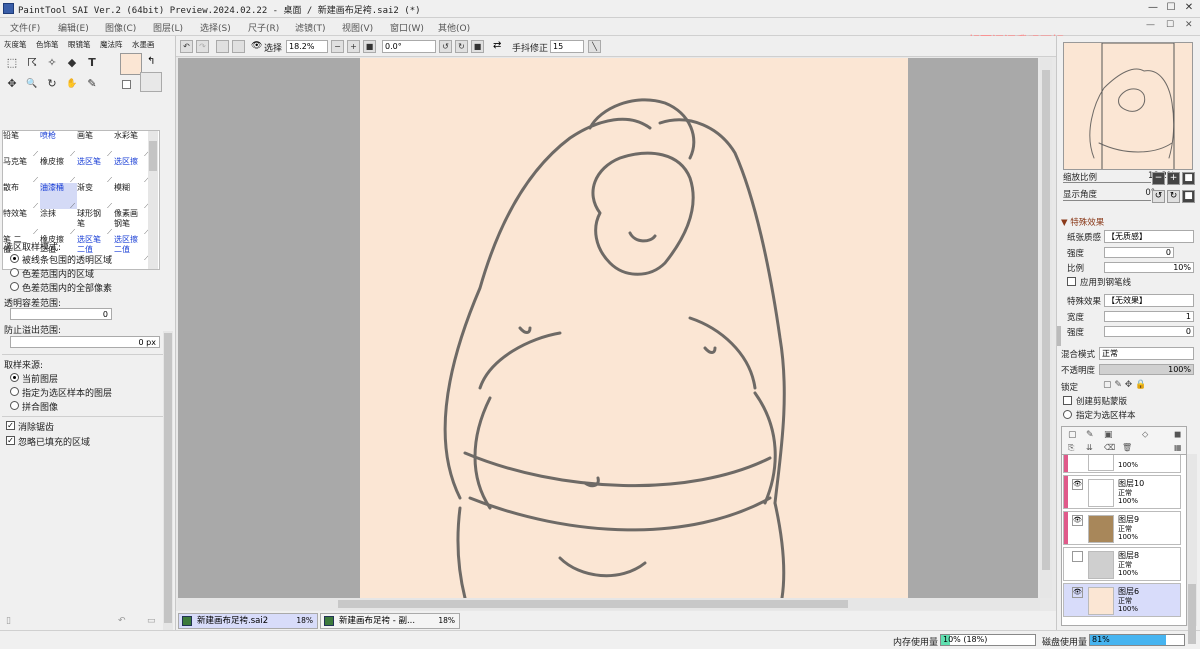 The width and height of the screenshot is (1200, 649). I want to click on layer-row: 👁 图层9 正常 100%, so click(1122, 528).